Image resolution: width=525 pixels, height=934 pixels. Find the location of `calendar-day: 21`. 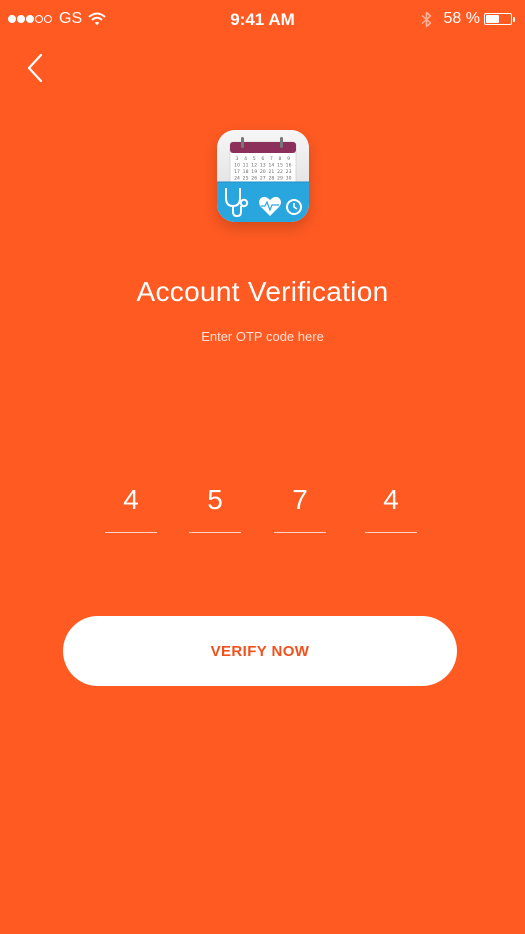

calendar-day: 21 is located at coordinates (271, 172).